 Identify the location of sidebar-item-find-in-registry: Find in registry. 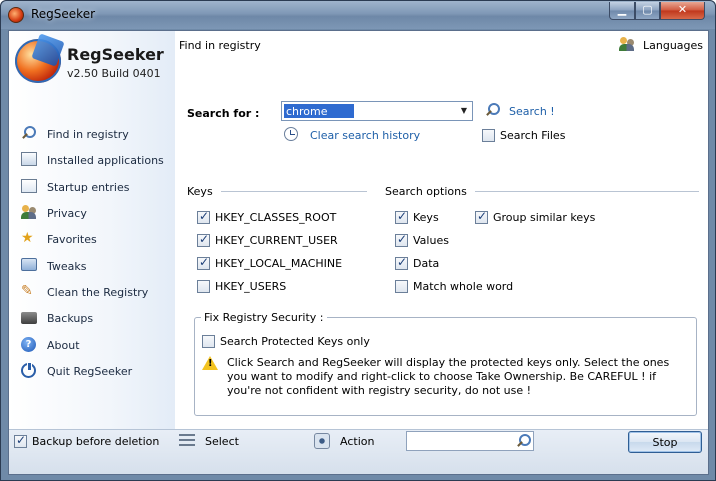
(96, 134).